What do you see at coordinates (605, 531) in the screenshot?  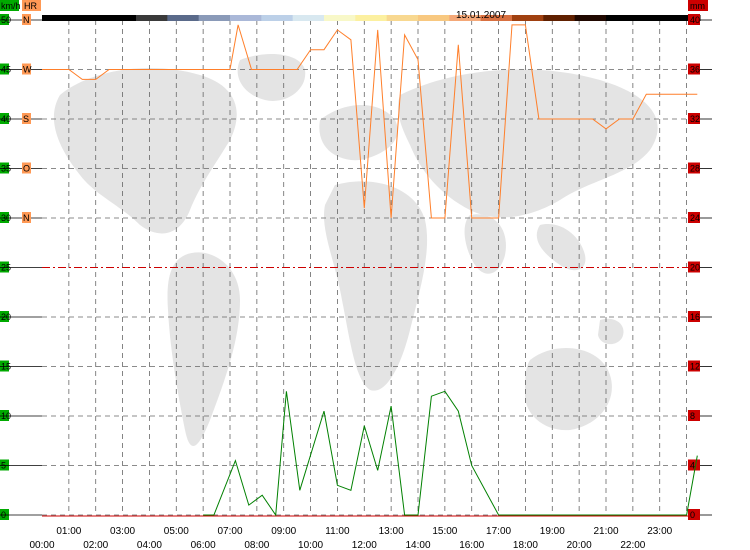 I see `x-tick-label-row1: 21:00` at bounding box center [605, 531].